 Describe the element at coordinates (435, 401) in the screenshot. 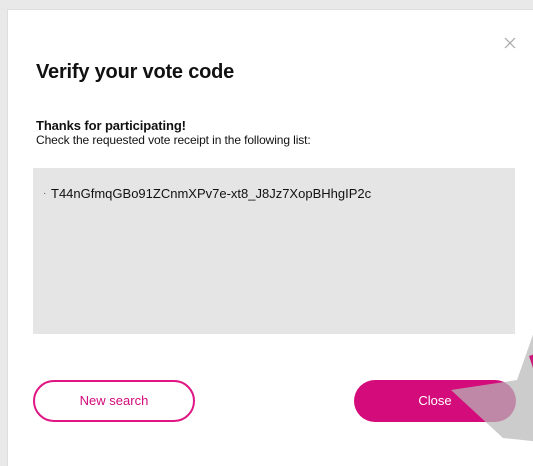

I see `close-button: Close` at that location.